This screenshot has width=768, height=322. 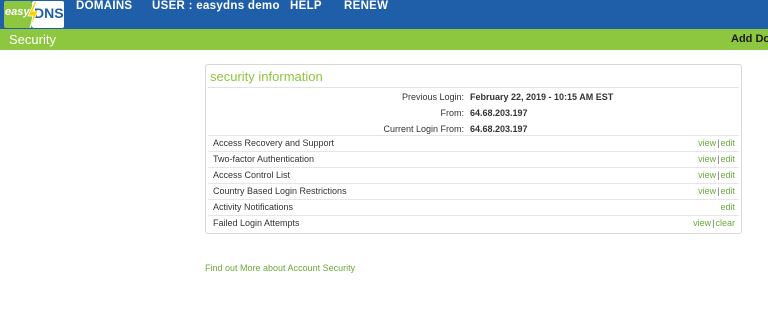 What do you see at coordinates (423, 129) in the screenshot?
I see `current-login-label: Current Login From:` at bounding box center [423, 129].